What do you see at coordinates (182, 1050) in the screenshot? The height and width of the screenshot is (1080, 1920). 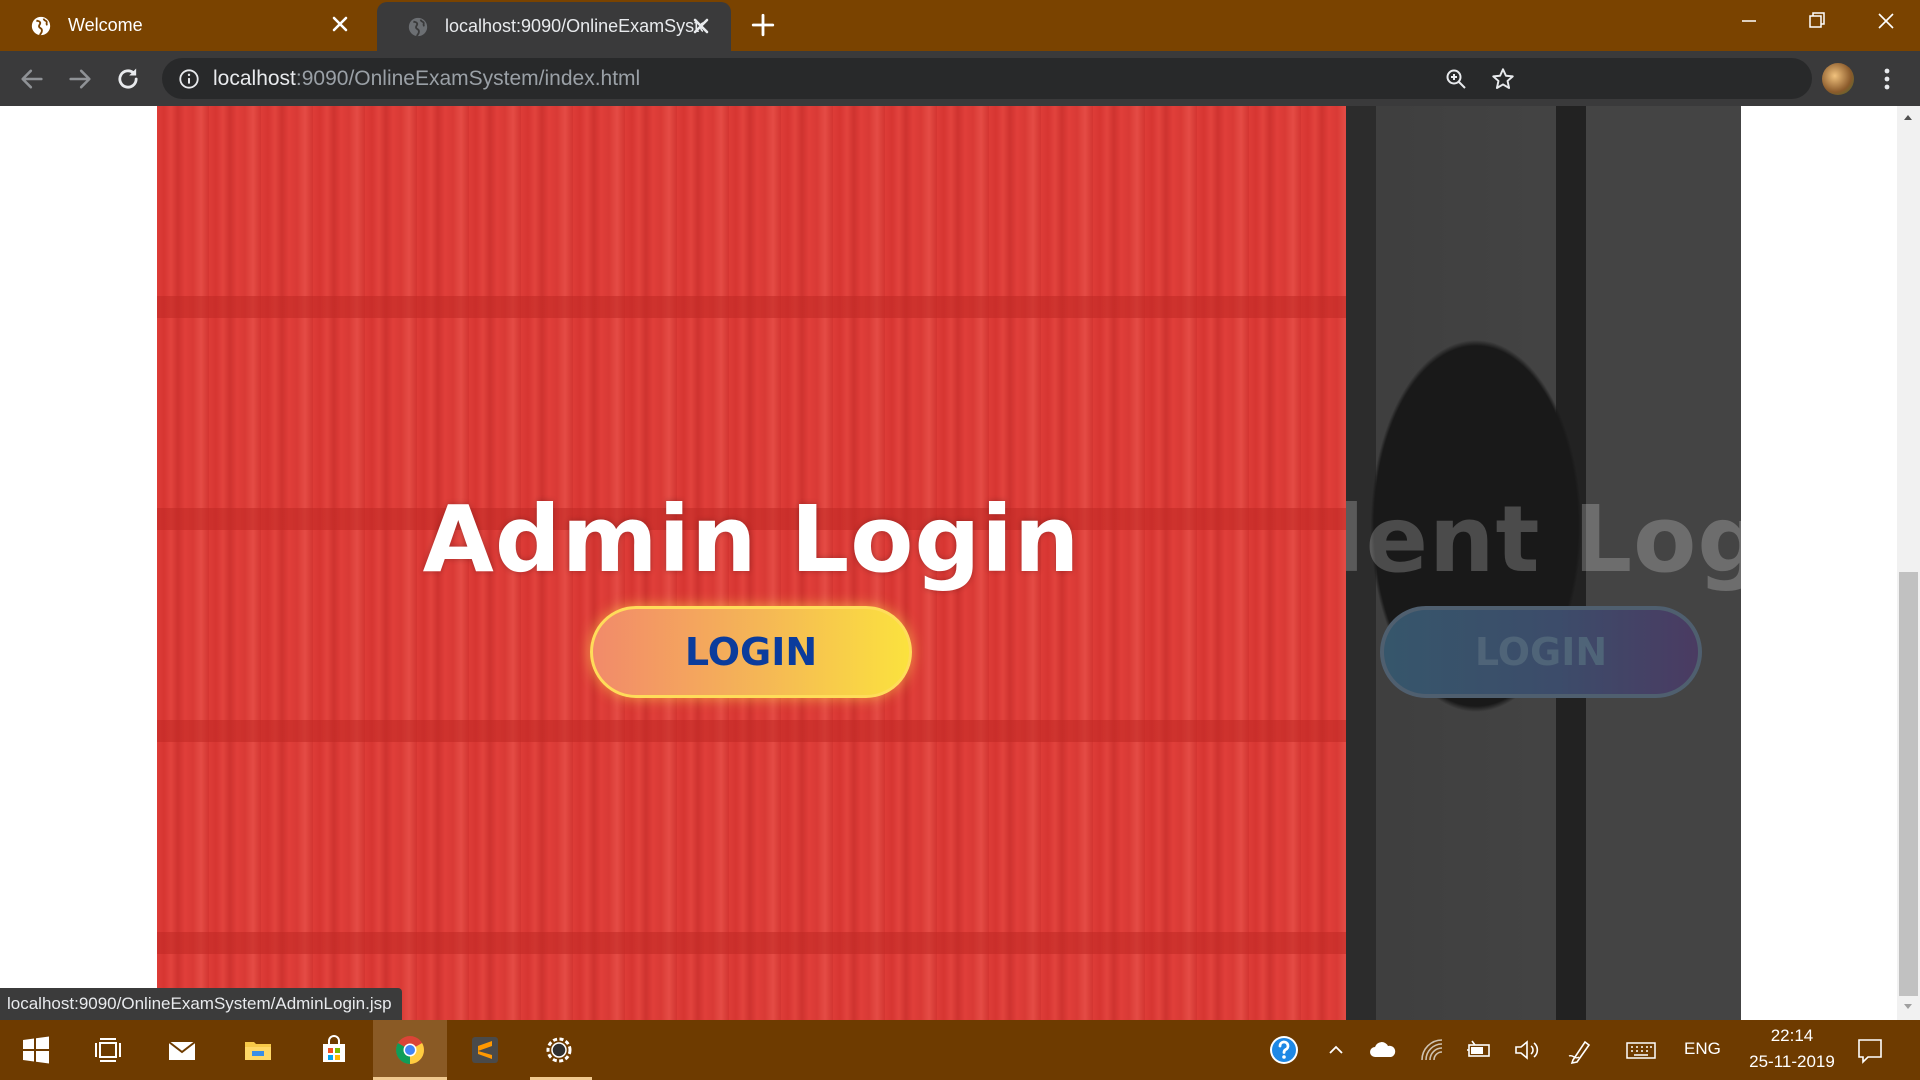 I see `mail-icon` at bounding box center [182, 1050].